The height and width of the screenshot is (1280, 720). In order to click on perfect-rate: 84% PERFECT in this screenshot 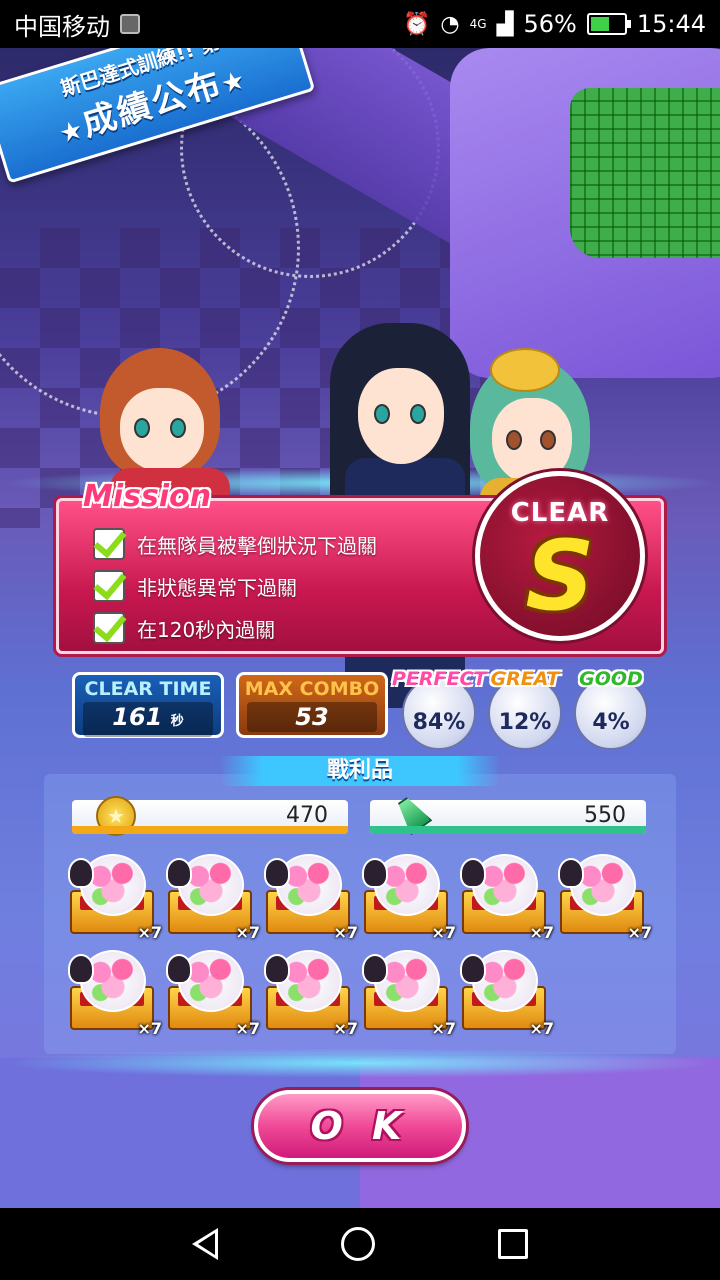, I will do `click(439, 709)`.